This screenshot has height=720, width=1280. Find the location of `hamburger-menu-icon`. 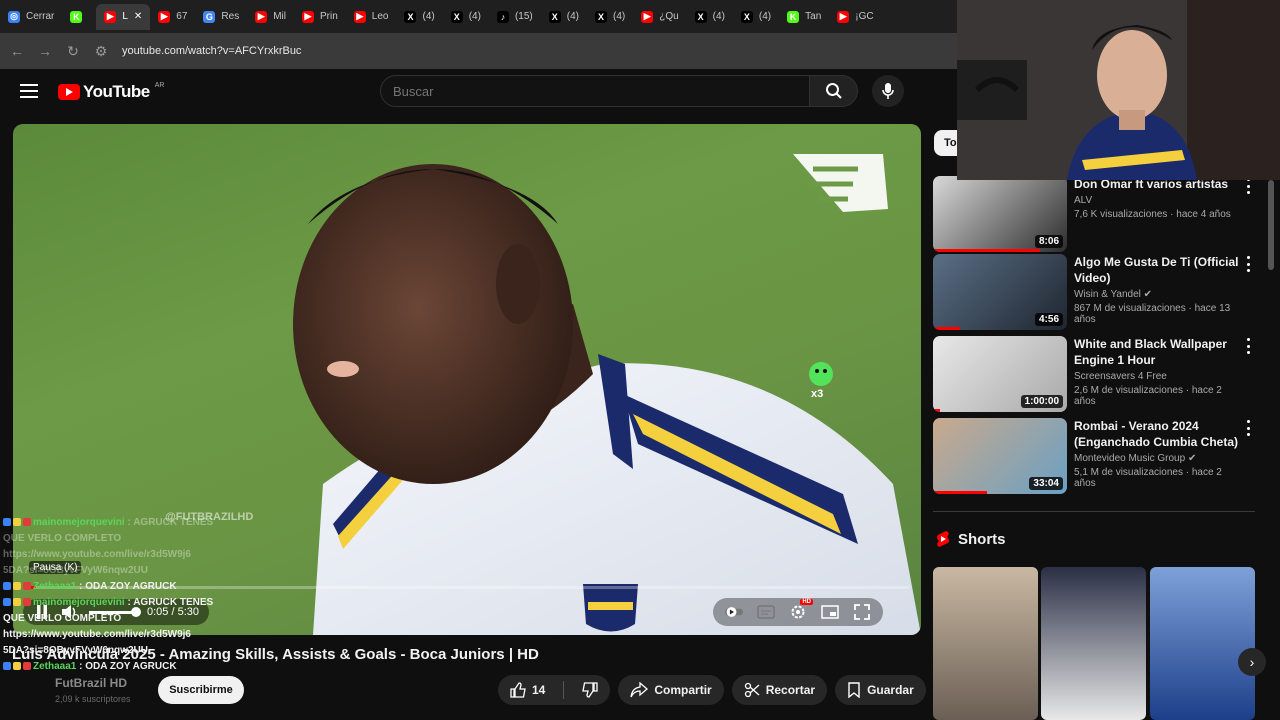

hamburger-menu-icon is located at coordinates (29, 91).